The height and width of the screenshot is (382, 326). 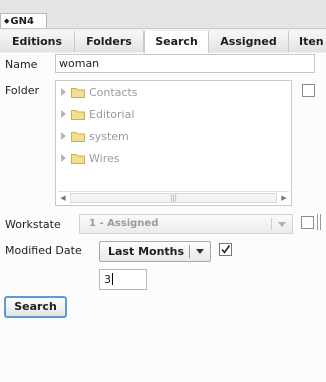 I want to click on search-button: Search, so click(x=35, y=307).